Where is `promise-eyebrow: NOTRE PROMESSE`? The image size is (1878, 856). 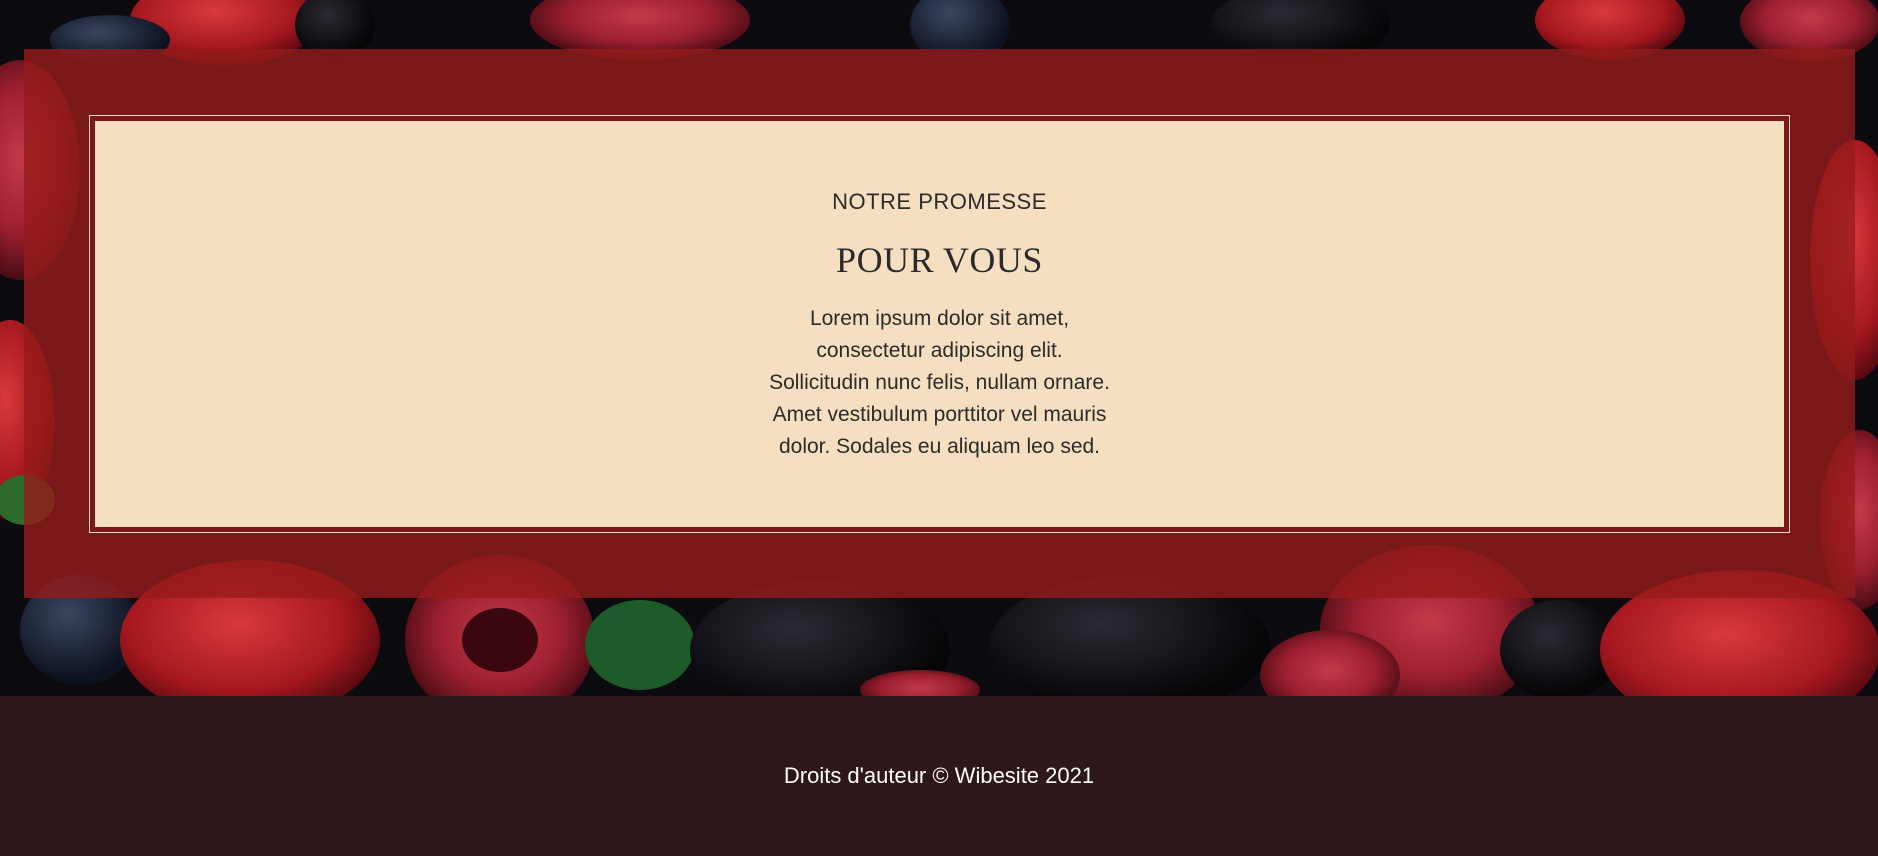
promise-eyebrow: NOTRE PROMESSE is located at coordinates (939, 201).